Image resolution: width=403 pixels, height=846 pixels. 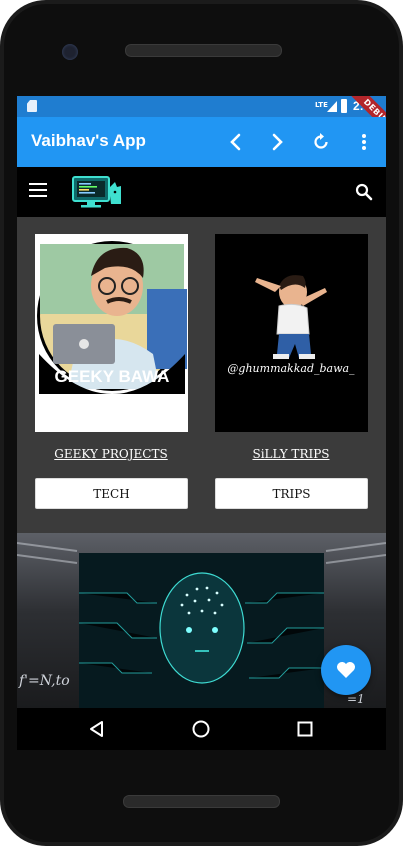 What do you see at coordinates (96, 192) in the screenshot?
I see `logo-image` at bounding box center [96, 192].